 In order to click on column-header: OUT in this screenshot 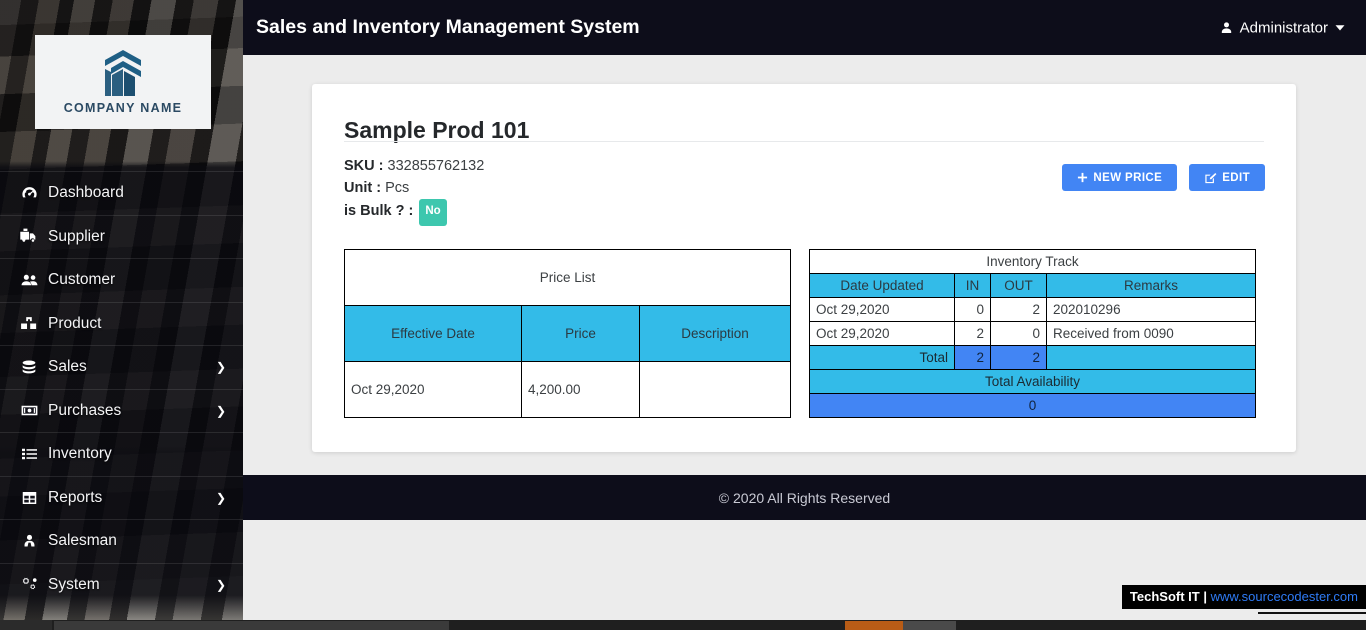, I will do `click(1018, 285)`.